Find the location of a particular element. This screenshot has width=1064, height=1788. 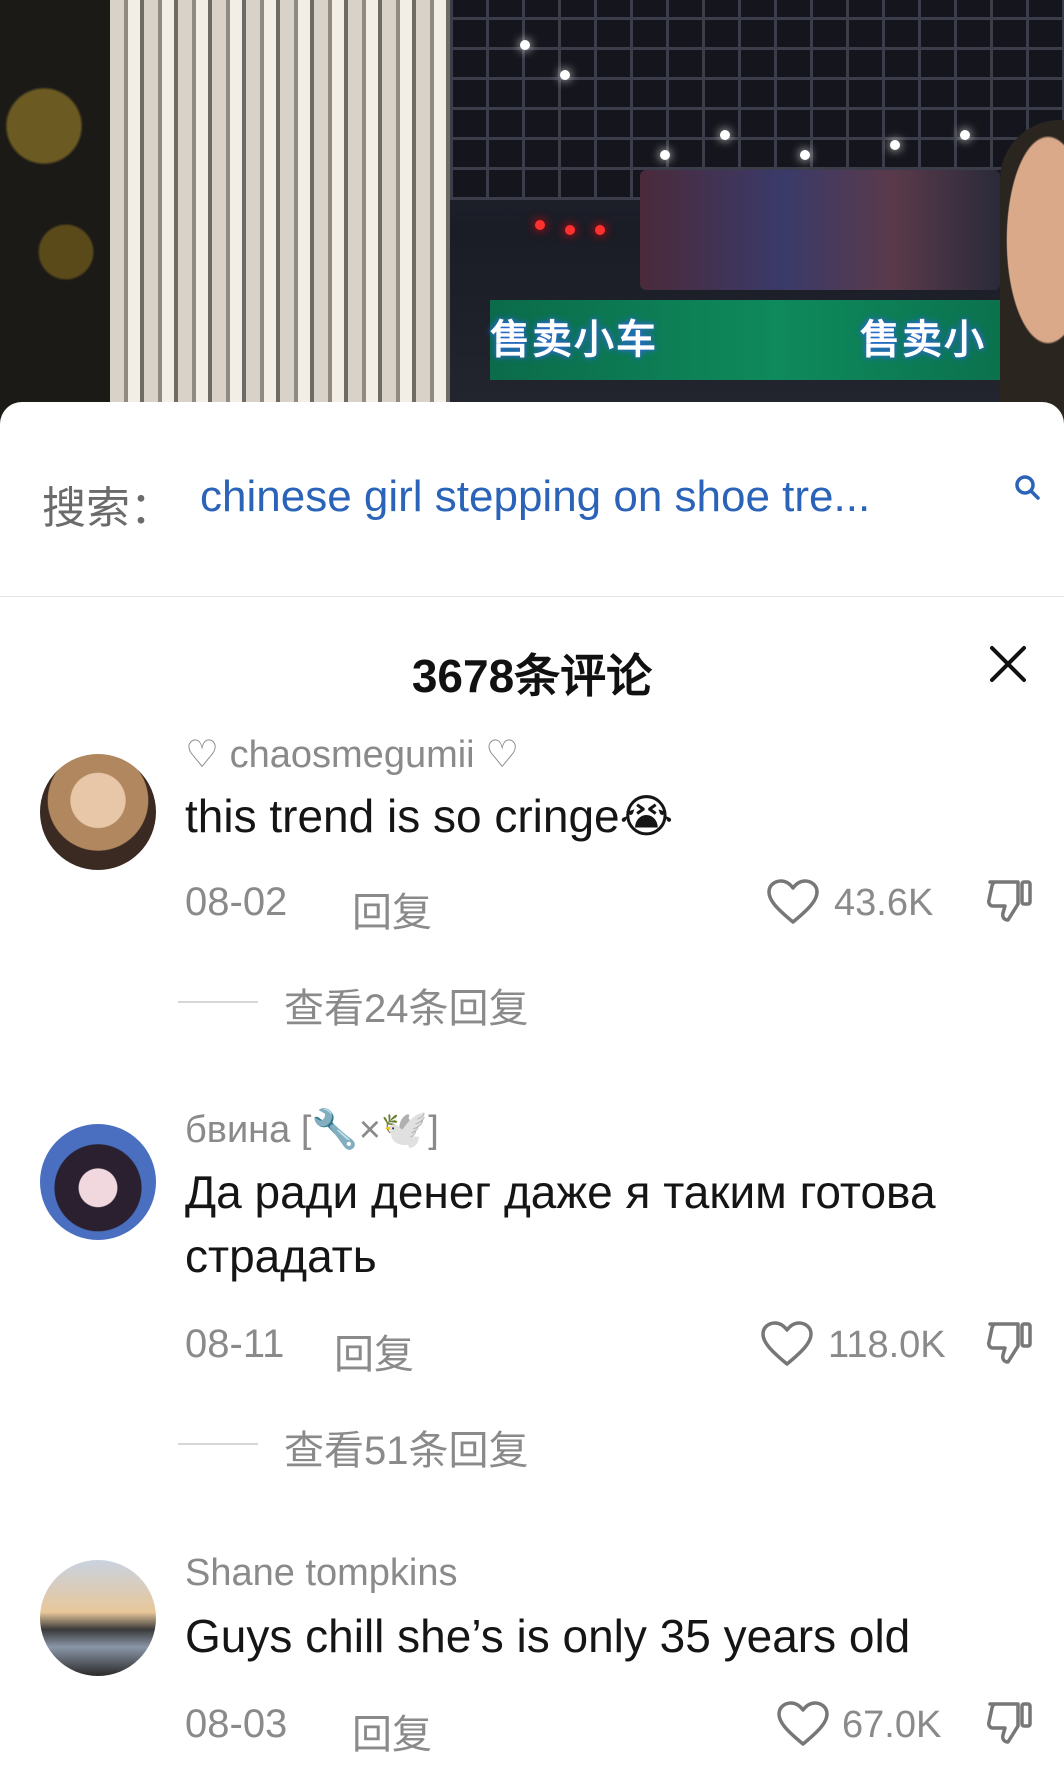

view-replies-label: 查看24条回复 is located at coordinates (406, 1009).